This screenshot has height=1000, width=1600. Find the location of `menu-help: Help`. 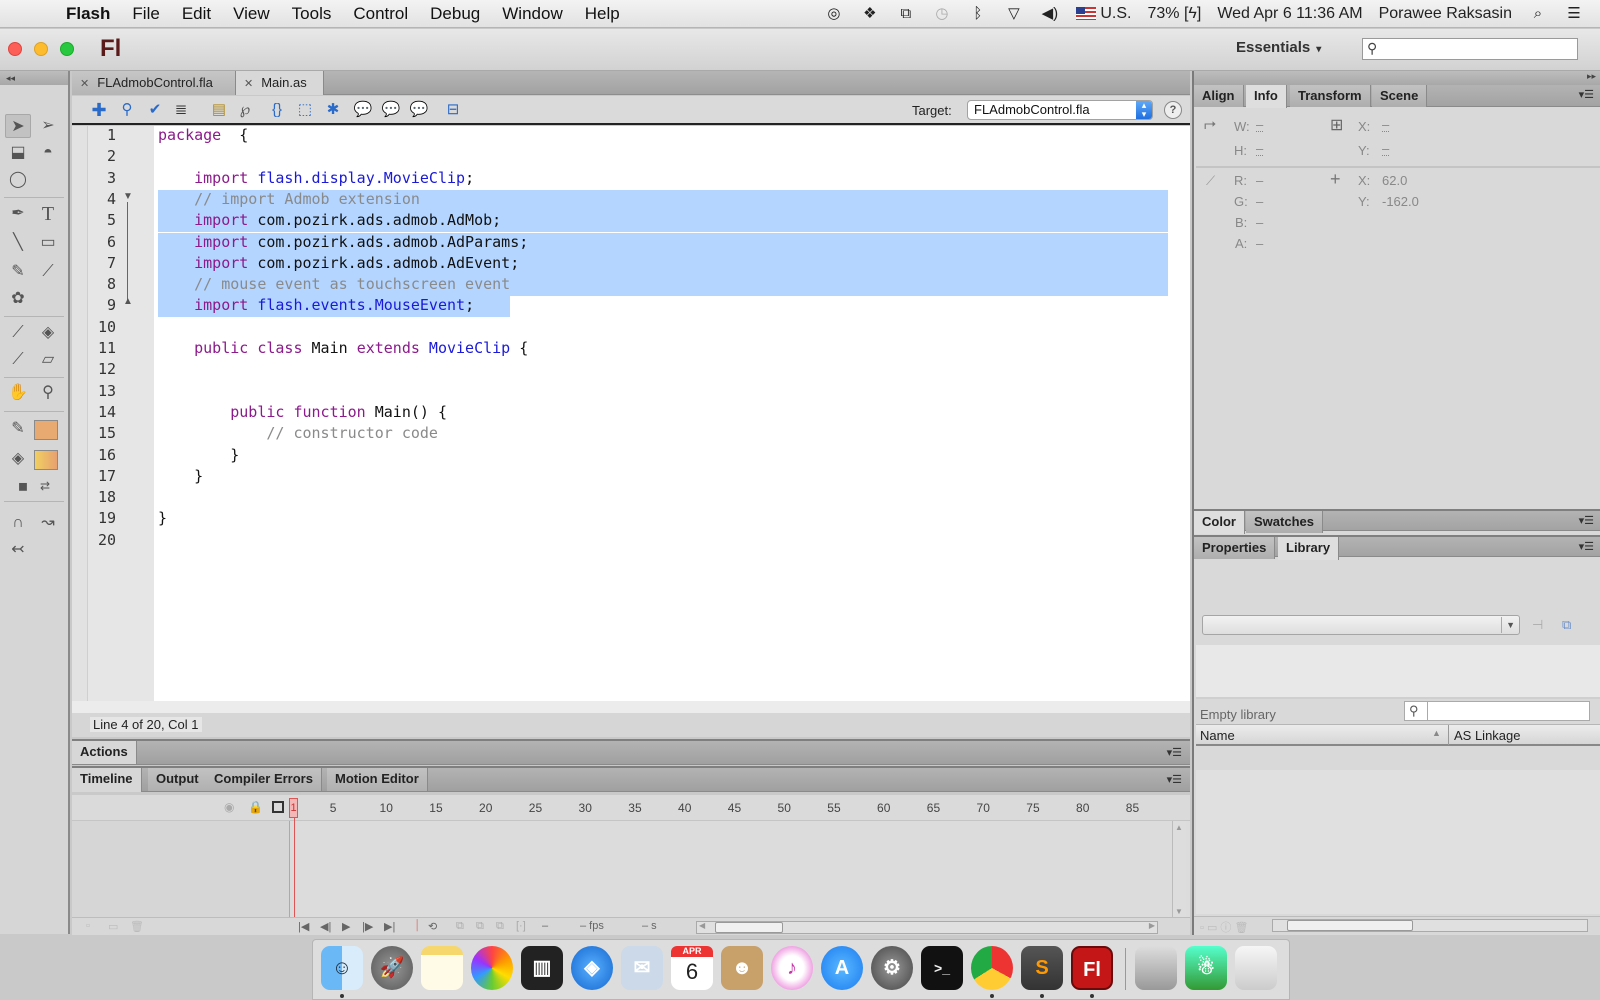

menu-help: Help is located at coordinates (602, 14).